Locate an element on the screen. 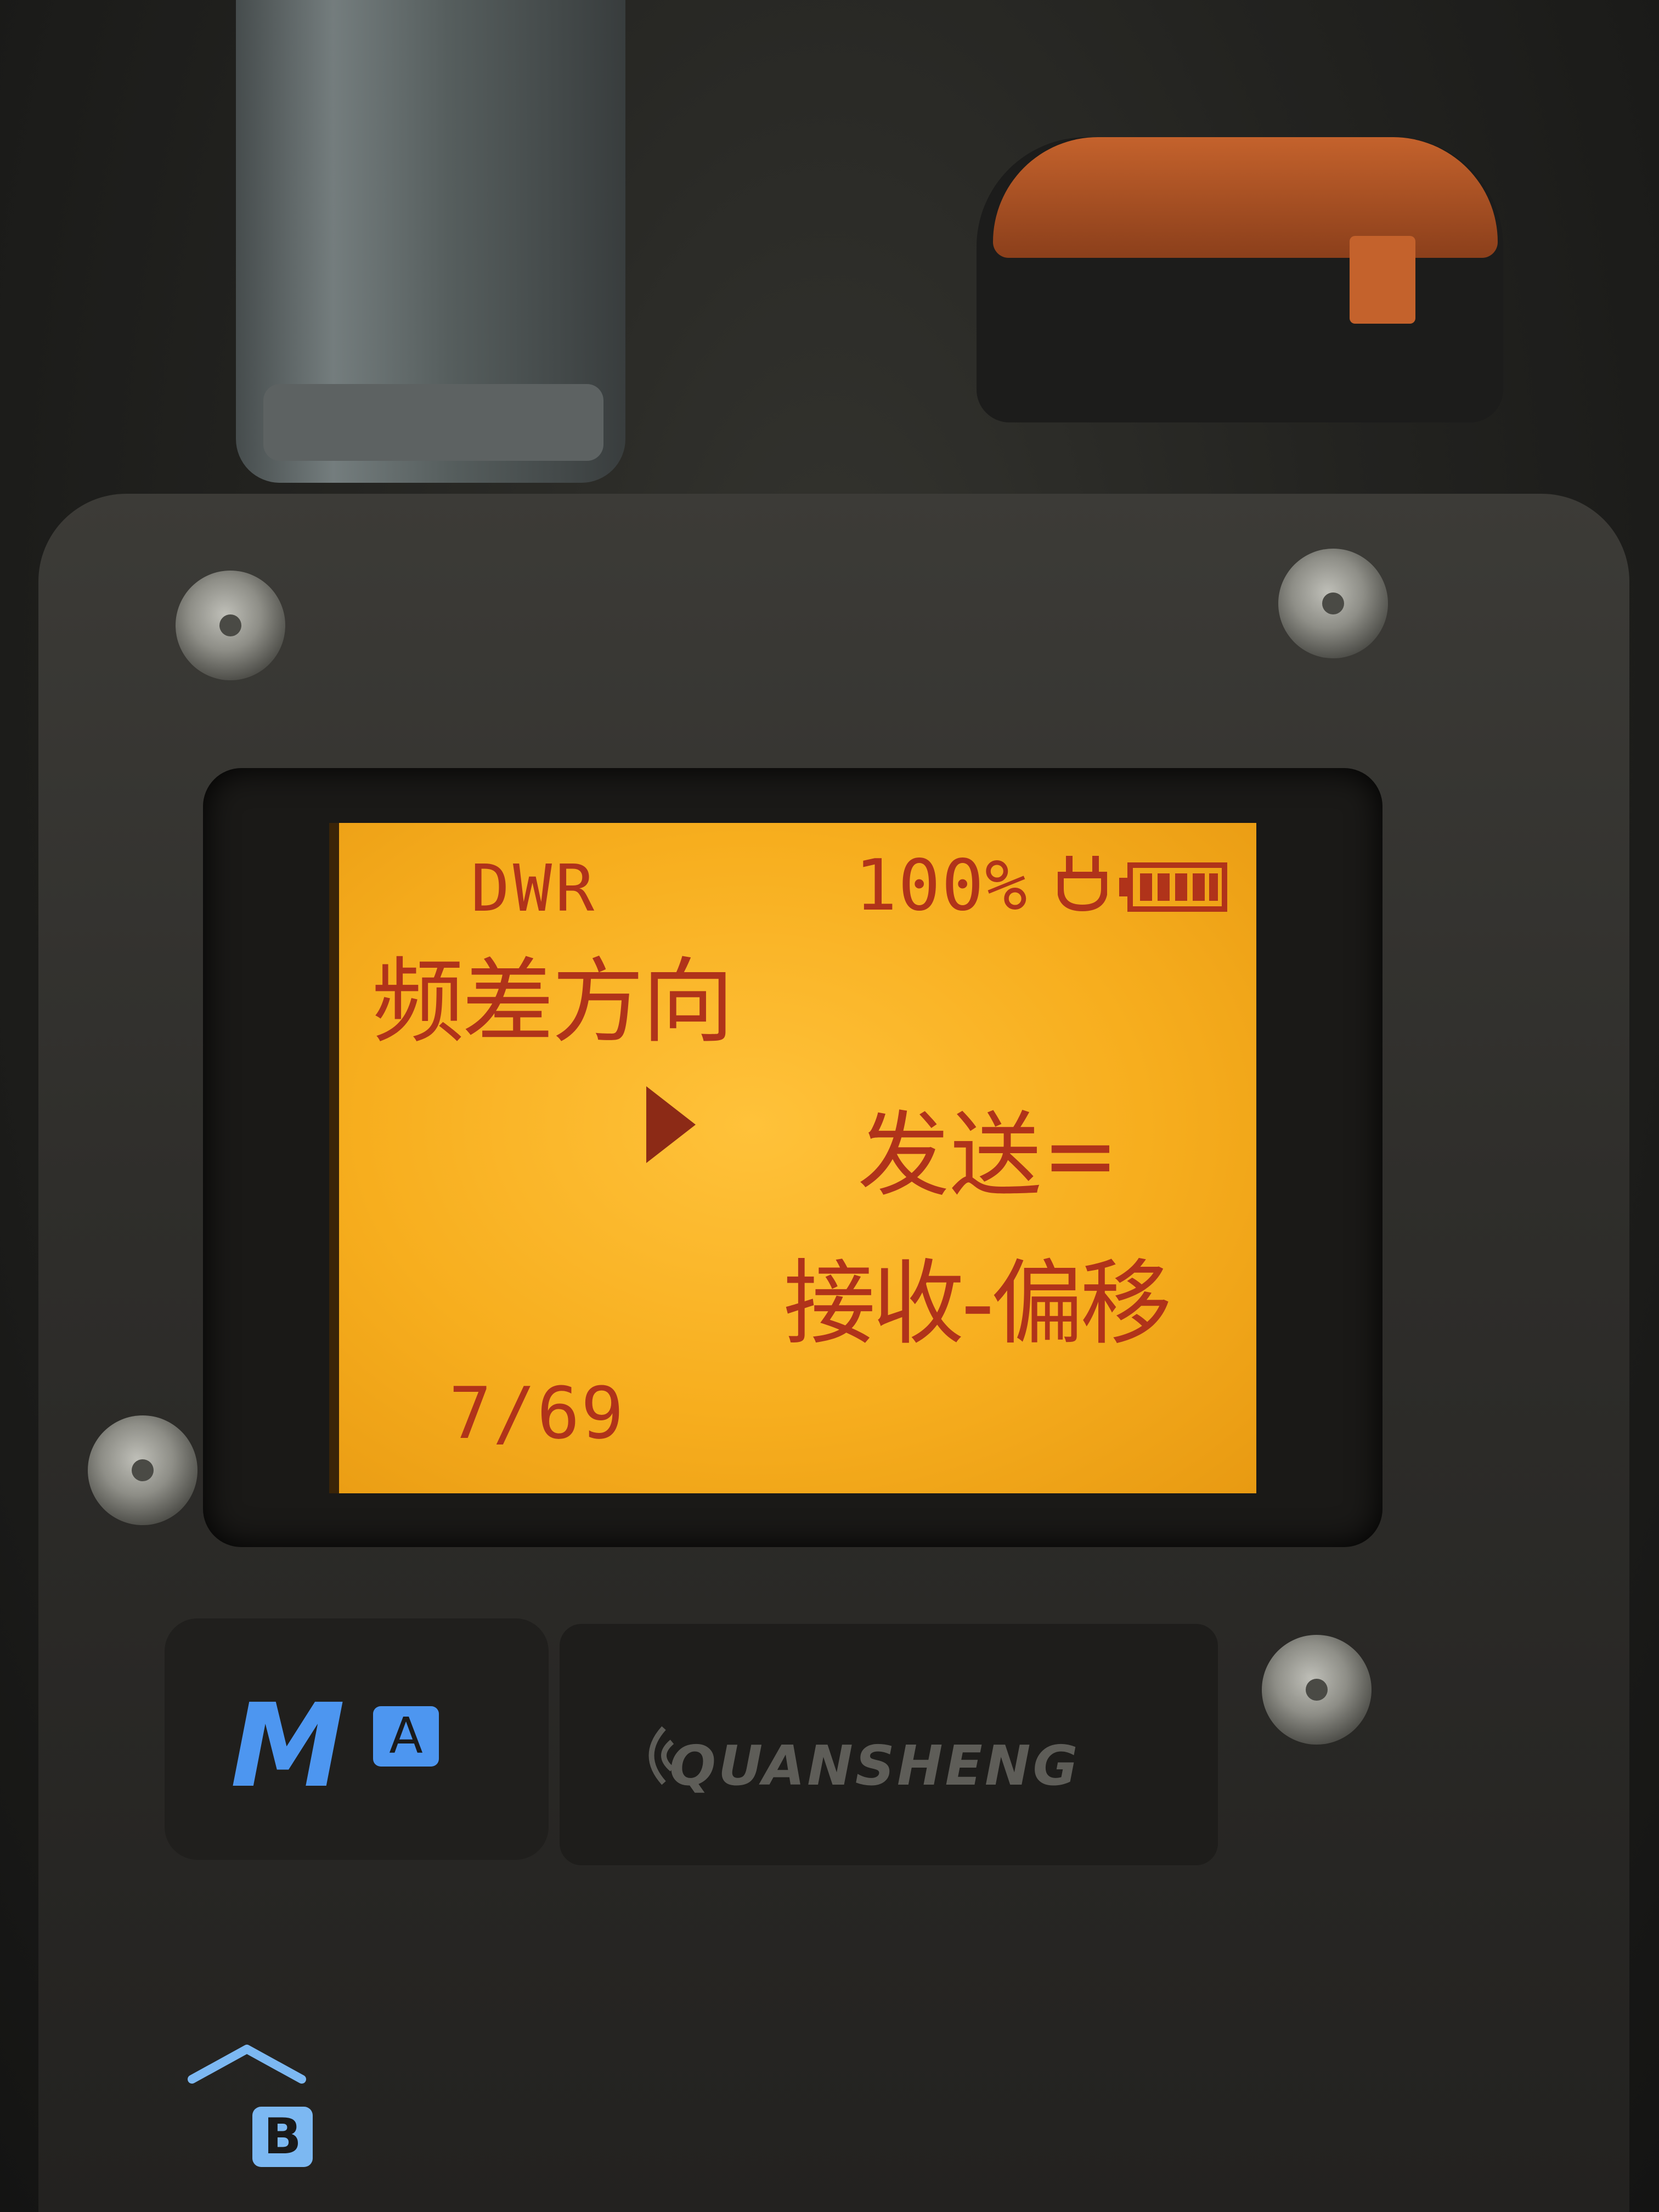  menu-page-indicator: 7/69 is located at coordinates (537, 1414).